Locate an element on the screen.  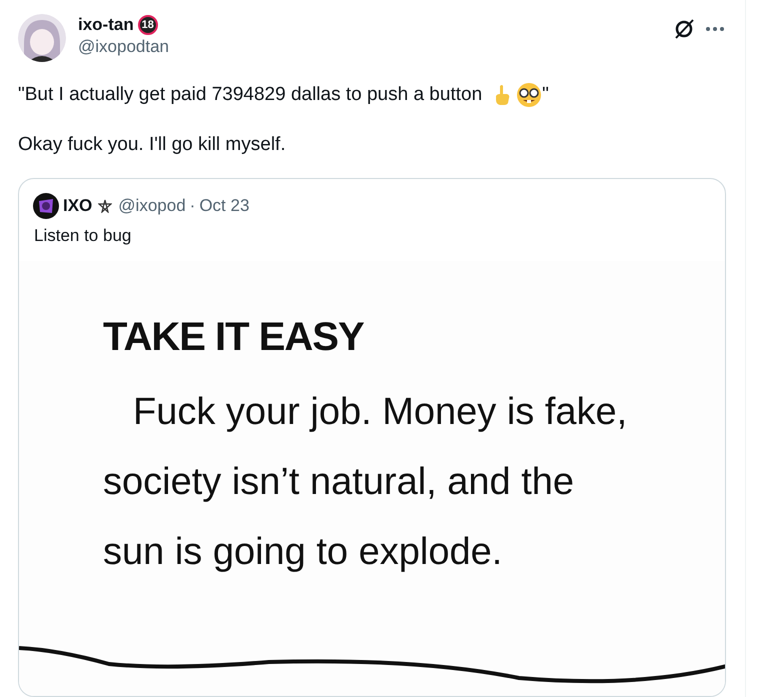
quoted-author-name: IXO is located at coordinates (77, 206).